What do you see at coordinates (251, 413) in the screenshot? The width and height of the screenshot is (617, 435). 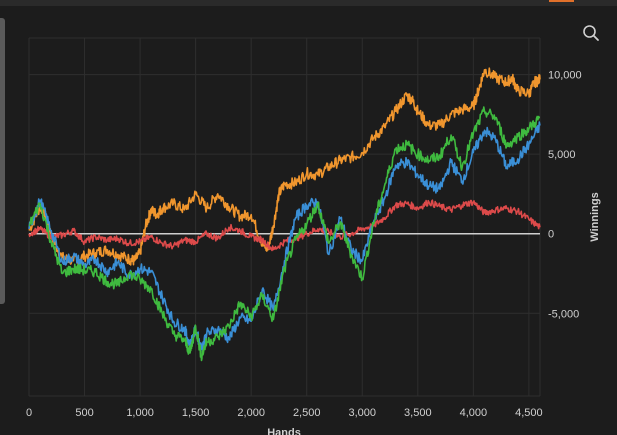 I see `x-tick-label: 2,000` at bounding box center [251, 413].